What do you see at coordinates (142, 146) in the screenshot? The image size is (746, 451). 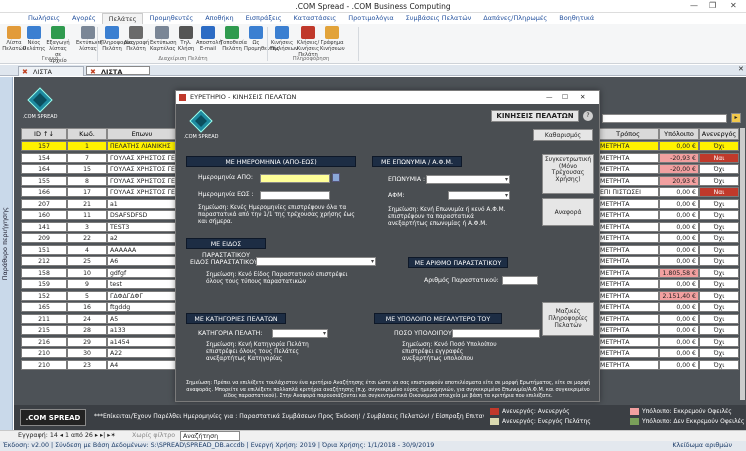 I see `cell-name: ΠΕΛΑΤΗΣ ΛΙΑΝΙΚΗΣ` at bounding box center [142, 146].